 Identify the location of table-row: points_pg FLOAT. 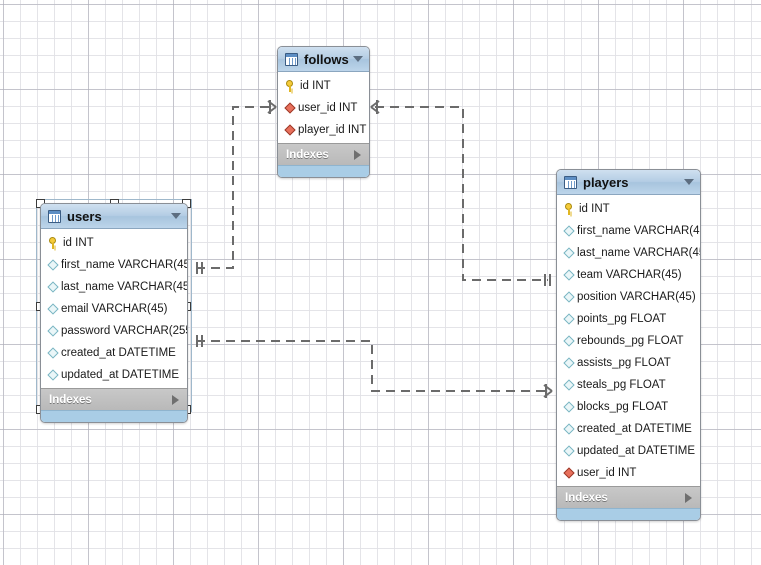
(628, 319).